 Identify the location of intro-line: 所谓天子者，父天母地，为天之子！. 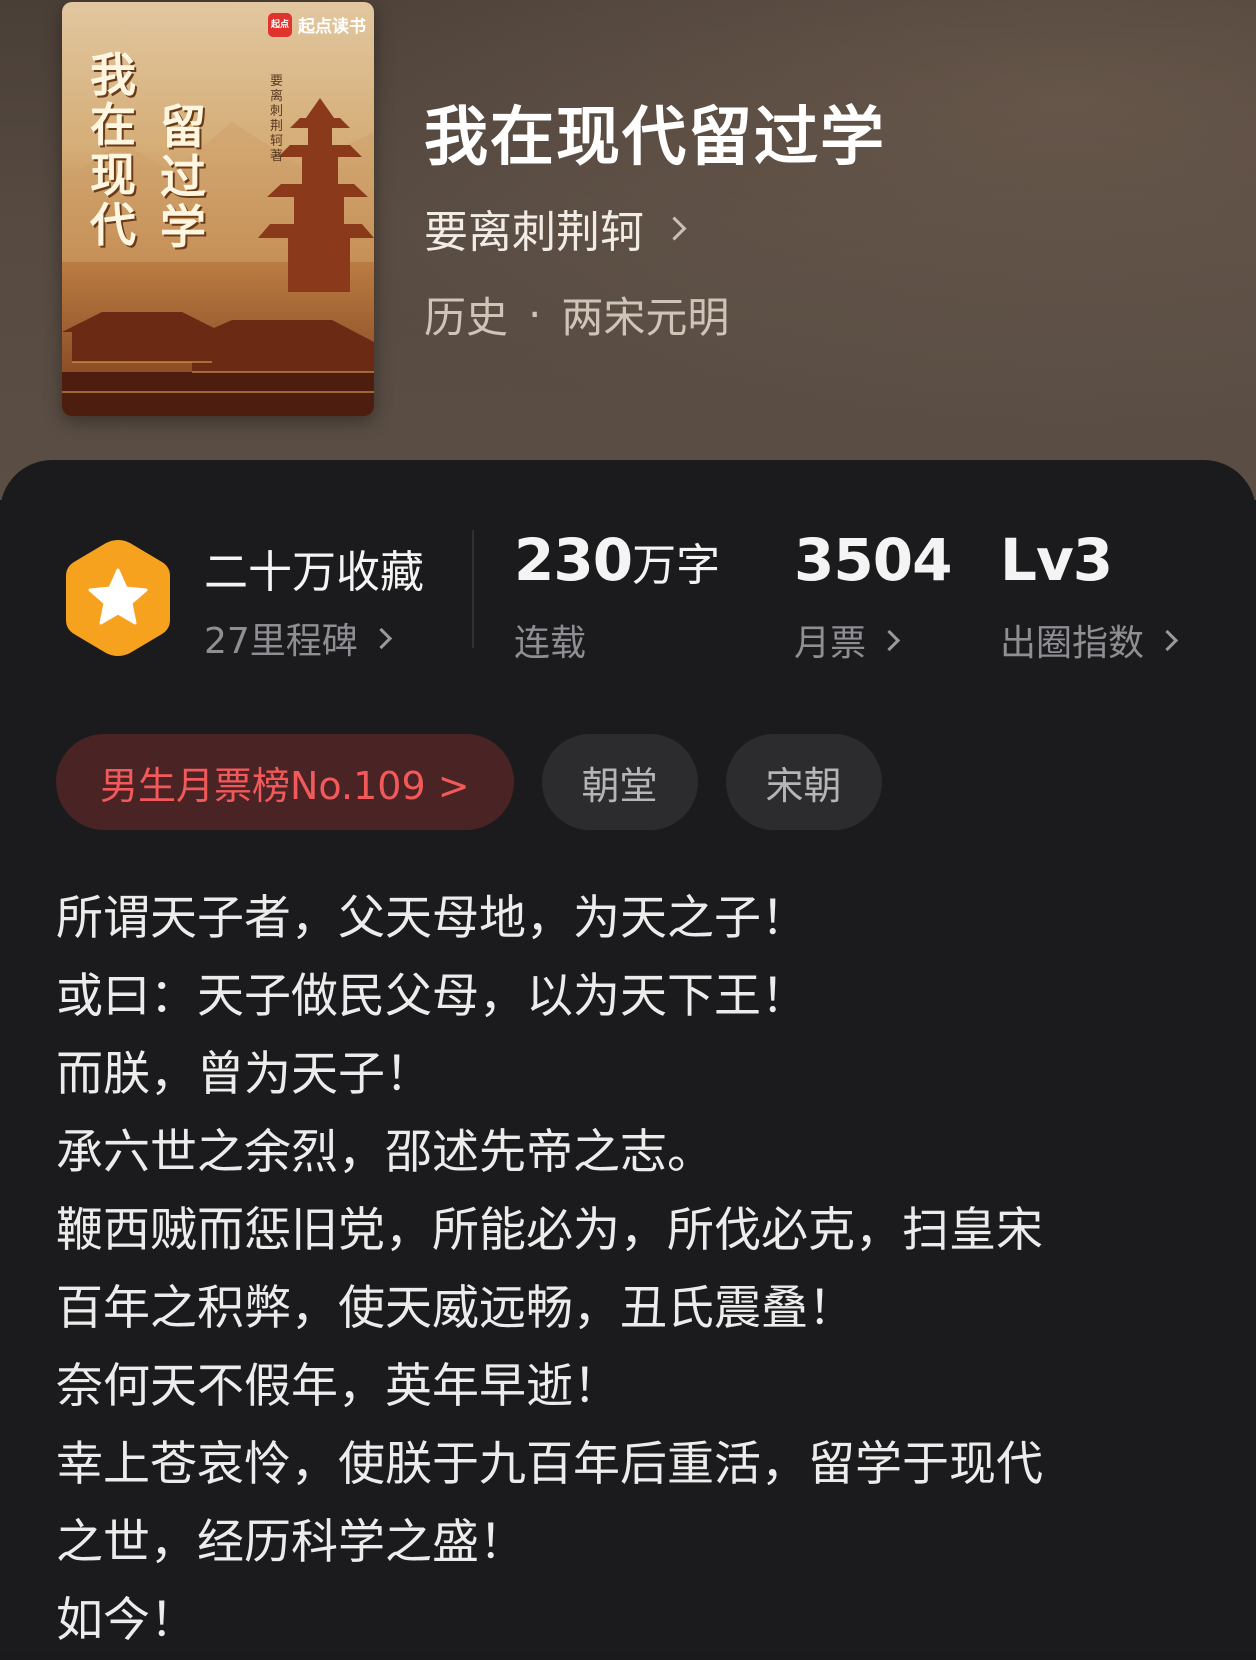
(432, 918).